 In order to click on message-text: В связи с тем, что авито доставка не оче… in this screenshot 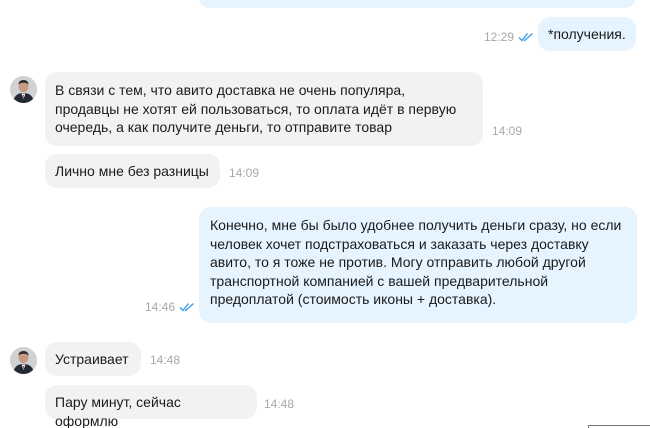, I will do `click(256, 108)`.